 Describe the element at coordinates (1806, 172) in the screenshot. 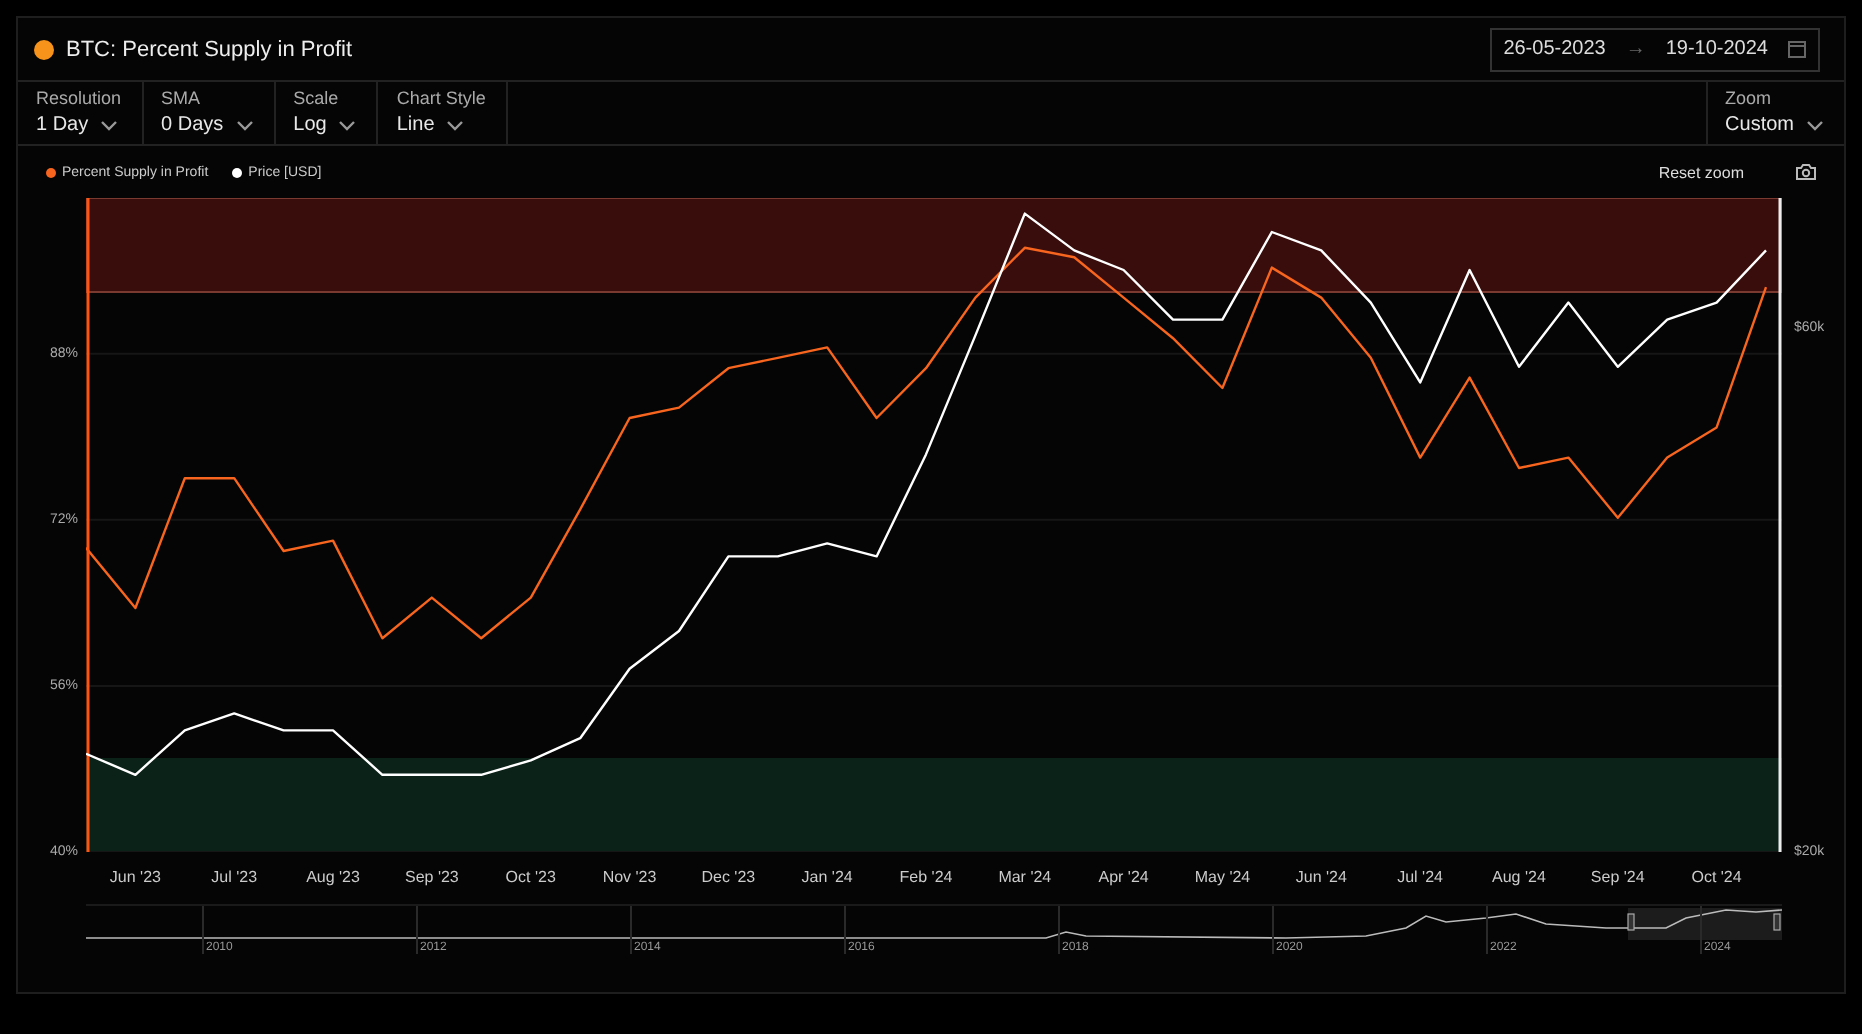

I see `camera-icon` at that location.